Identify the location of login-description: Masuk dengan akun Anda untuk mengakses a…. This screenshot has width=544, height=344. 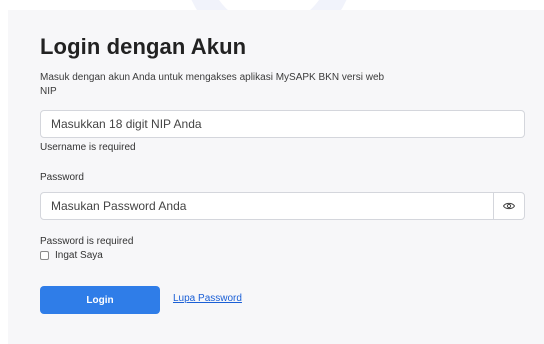
(240, 85).